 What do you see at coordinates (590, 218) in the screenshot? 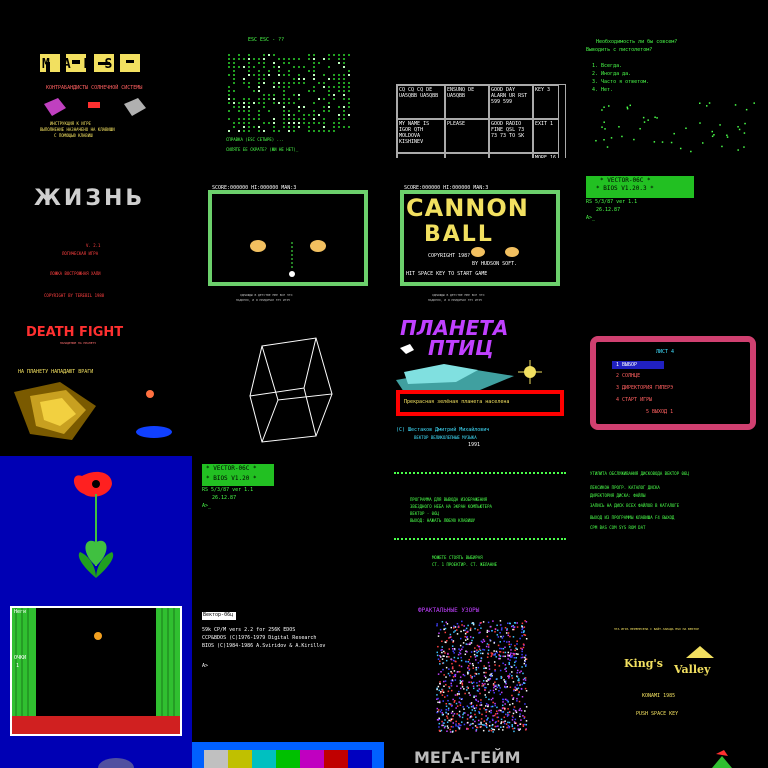
I see `vector-prompt: A>_` at bounding box center [590, 218].